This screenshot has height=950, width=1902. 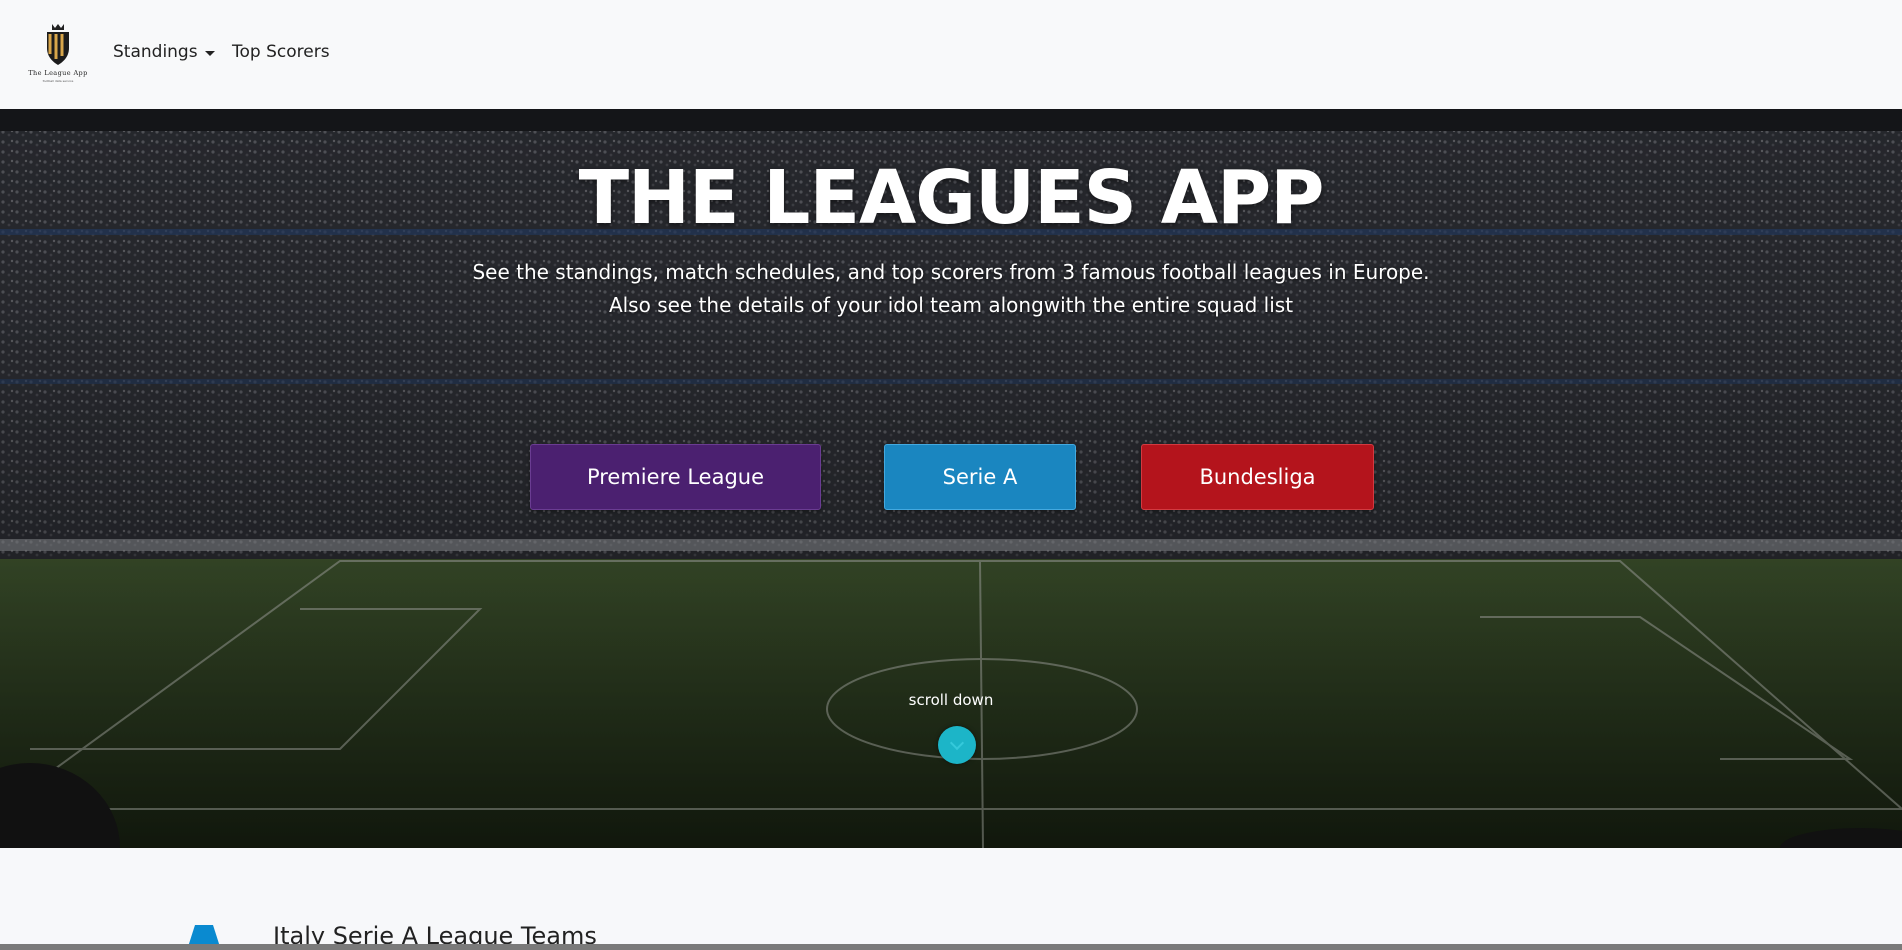 I want to click on serie-a-teams-section: Italy Serie A League Teams, so click(x=951, y=899).